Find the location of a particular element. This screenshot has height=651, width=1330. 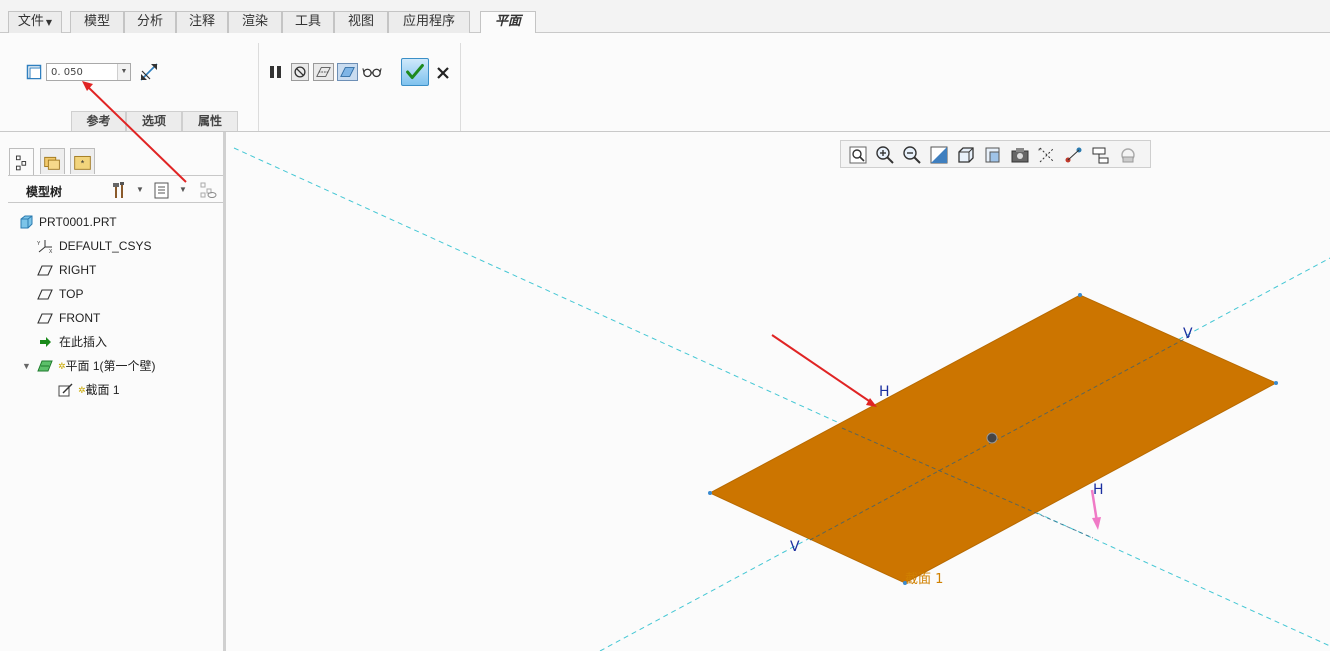

verify-preview-icon is located at coordinates (347, 72).